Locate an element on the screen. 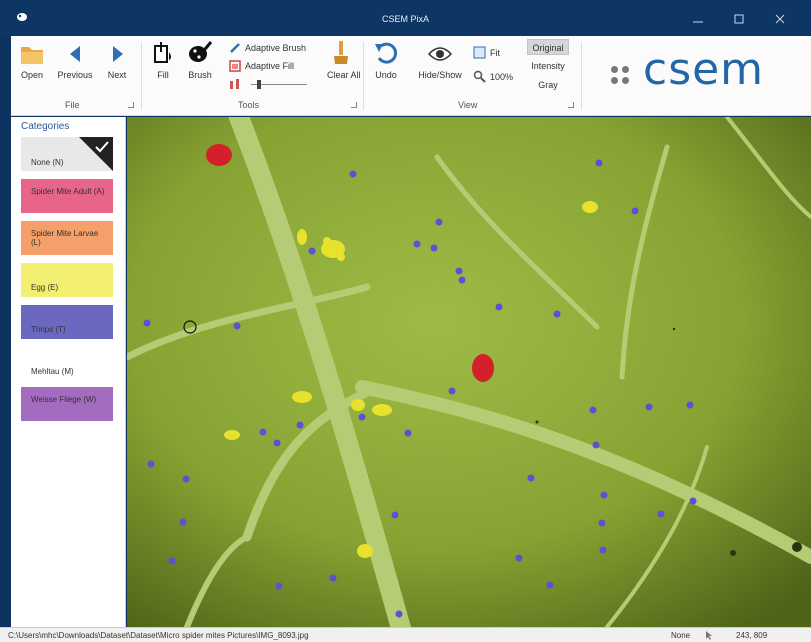  brush-button: Brush is located at coordinates (200, 60).